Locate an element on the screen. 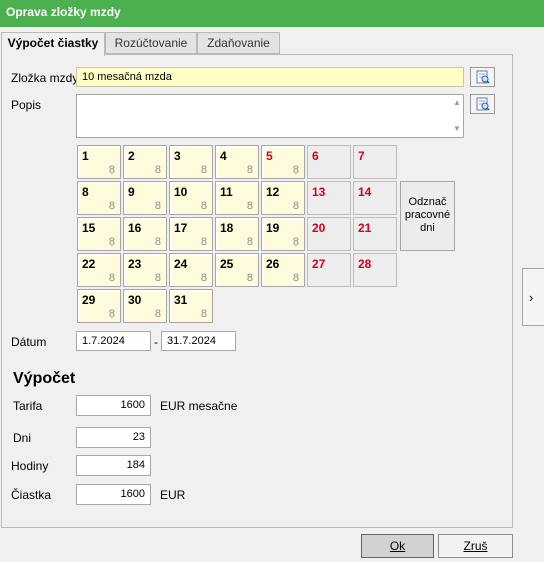 The height and width of the screenshot is (562, 544). day-number: 7 is located at coordinates (361, 156).